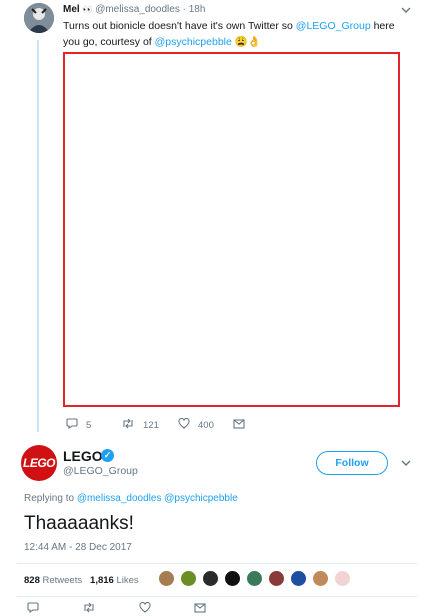 The image size is (438, 616). I want to click on reply-time-value: 18h, so click(197, 9).